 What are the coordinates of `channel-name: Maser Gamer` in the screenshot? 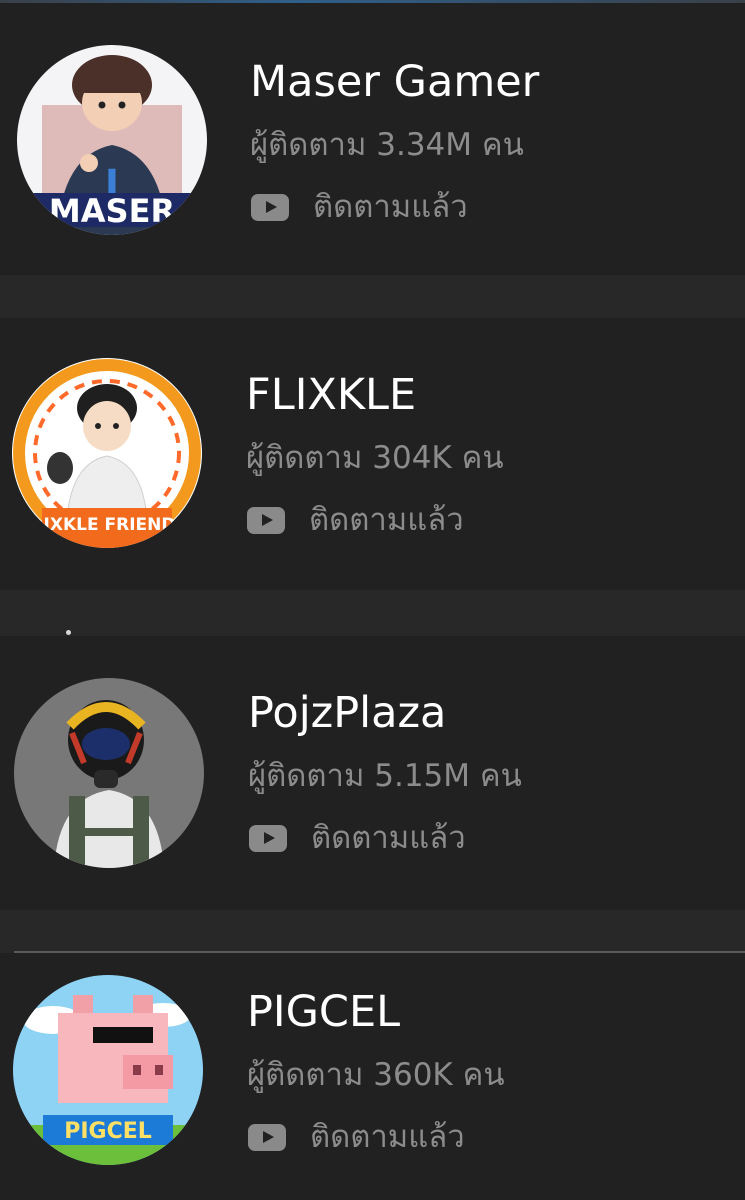 It's located at (394, 82).